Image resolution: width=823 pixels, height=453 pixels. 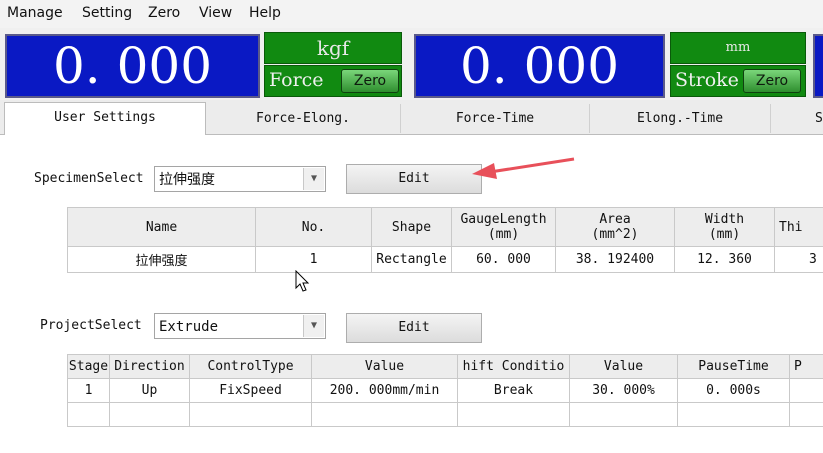 What do you see at coordinates (806, 390) in the screenshot?
I see `cell-p` at bounding box center [806, 390].